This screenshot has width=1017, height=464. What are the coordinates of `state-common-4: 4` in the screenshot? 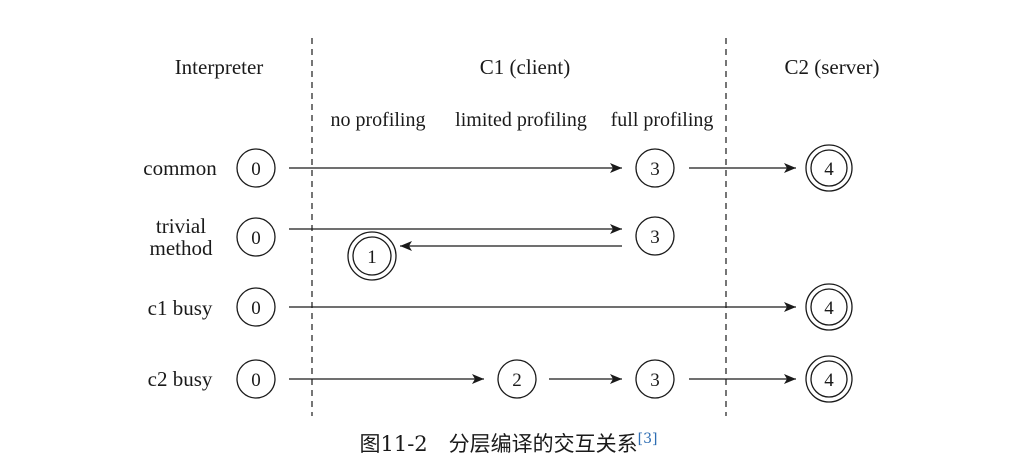 It's located at (829, 168).